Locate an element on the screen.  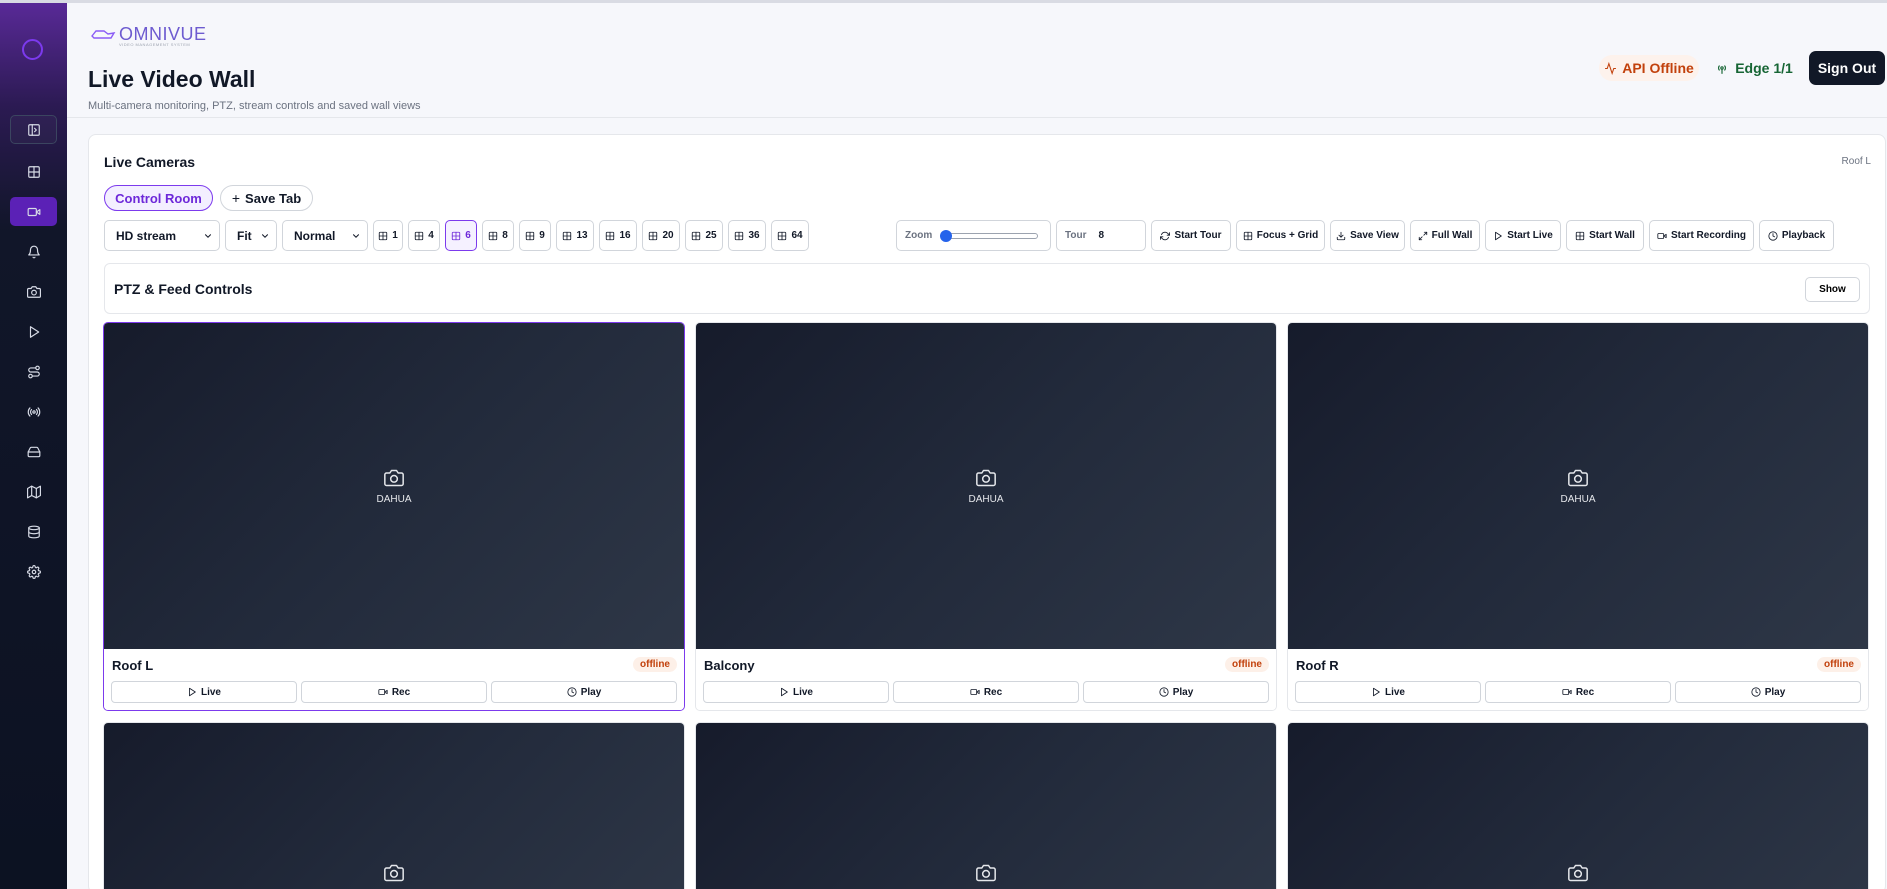
brand-tagline: VIDEO MANAGEMENT SYSTEM is located at coordinates (155, 44).